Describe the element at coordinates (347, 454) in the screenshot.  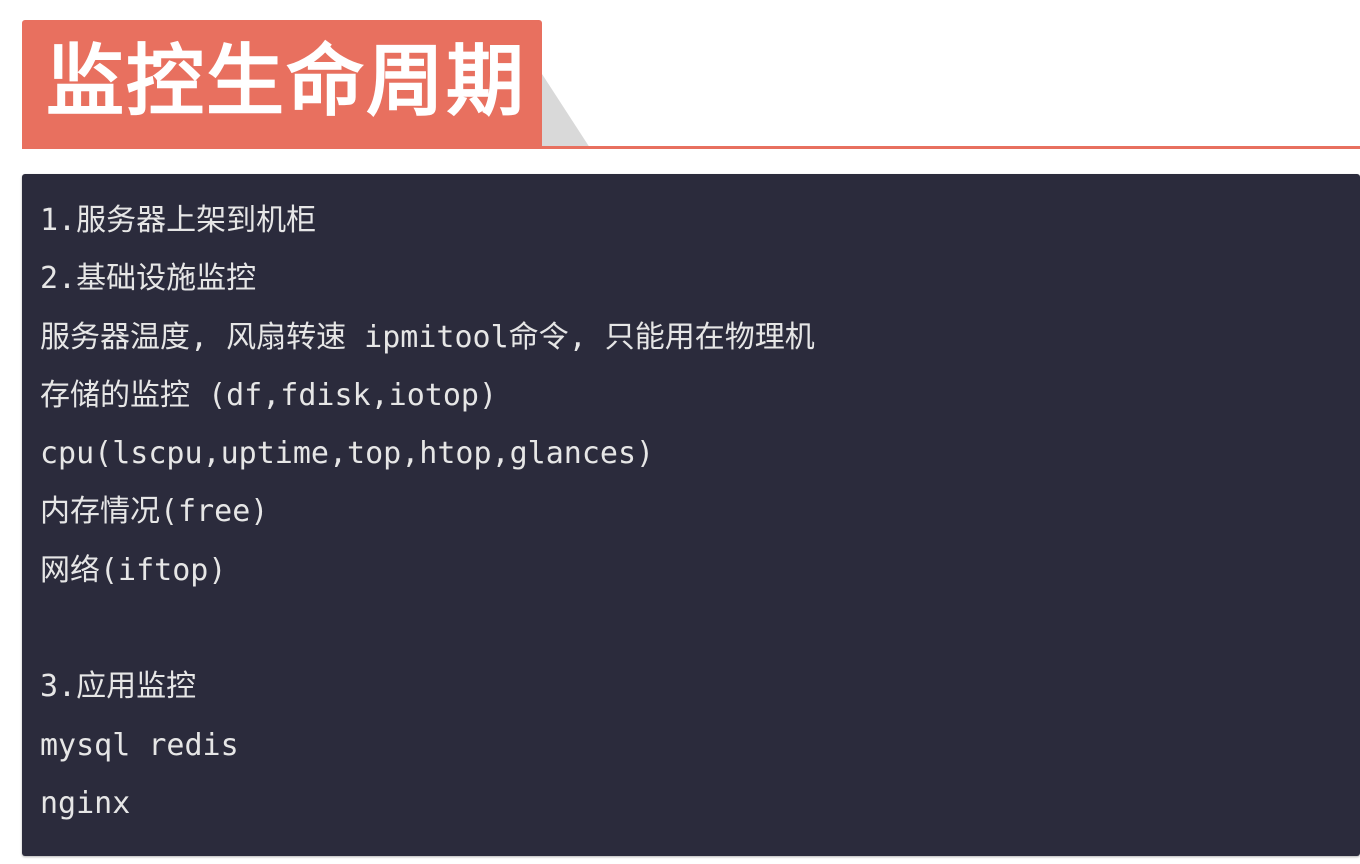
I see `code-line-5: cpu(lscpu,uptime,top,htop,glances)` at that location.